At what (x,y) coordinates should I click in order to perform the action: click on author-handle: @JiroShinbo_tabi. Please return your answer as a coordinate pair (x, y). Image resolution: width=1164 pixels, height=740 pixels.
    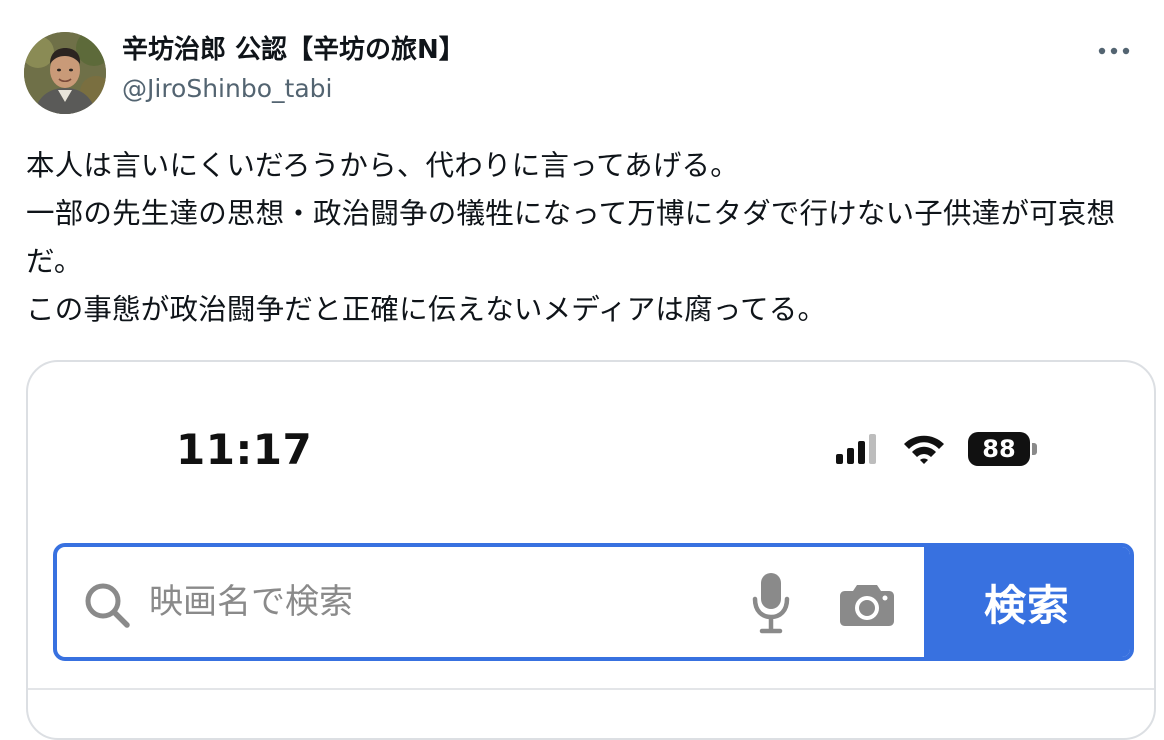
    Looking at the image, I should click on (293, 89).